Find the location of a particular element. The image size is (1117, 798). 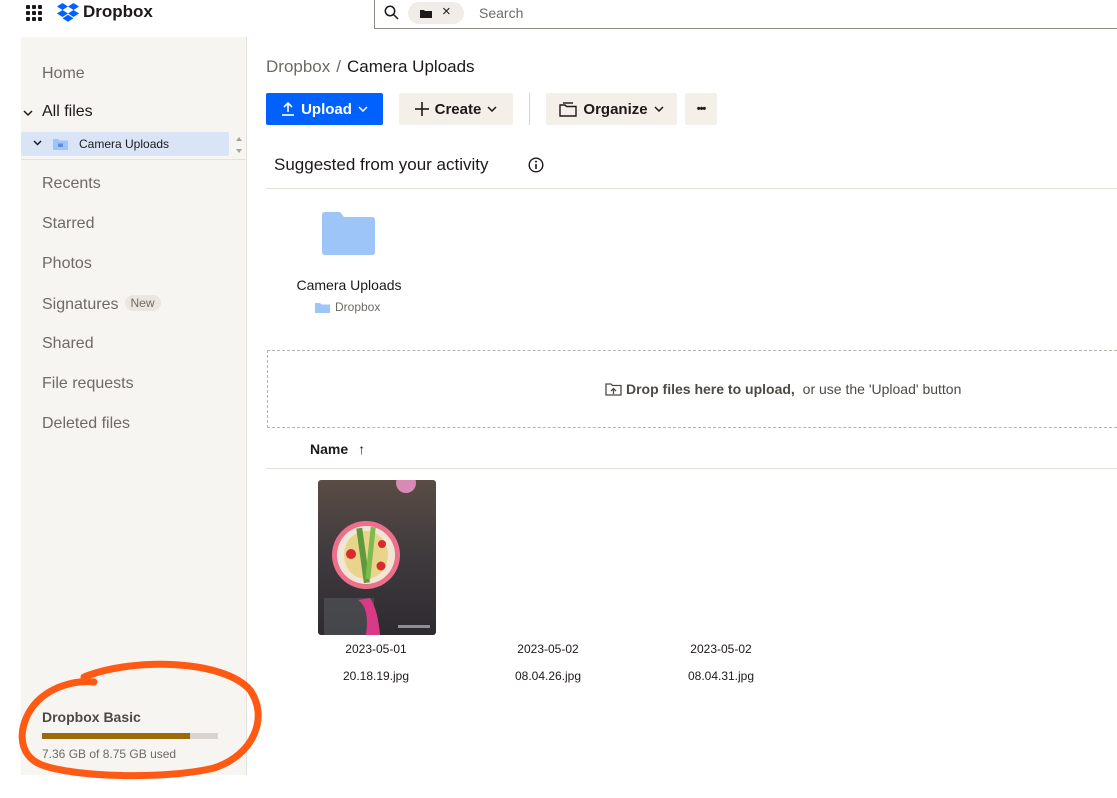

suggested-item-name: Camera Uploads is located at coordinates (349, 285).